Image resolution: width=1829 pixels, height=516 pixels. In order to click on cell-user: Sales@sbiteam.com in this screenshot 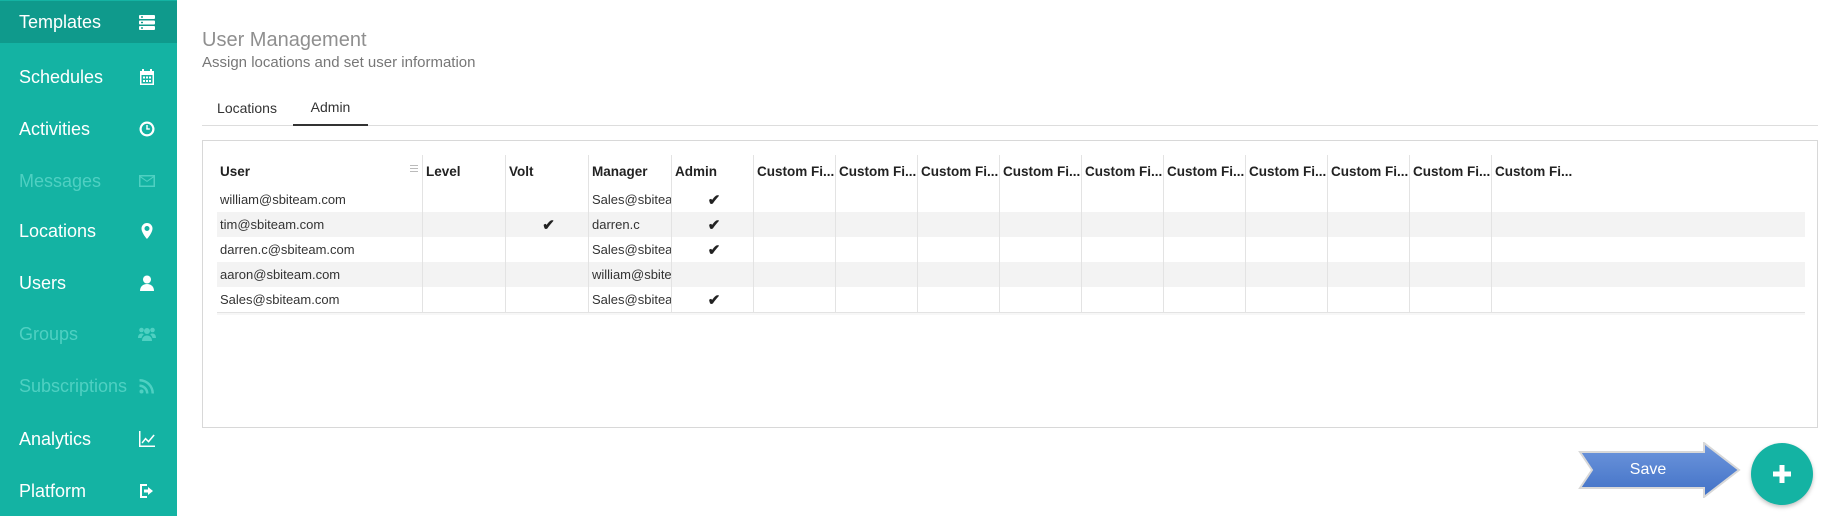, I will do `click(320, 299)`.